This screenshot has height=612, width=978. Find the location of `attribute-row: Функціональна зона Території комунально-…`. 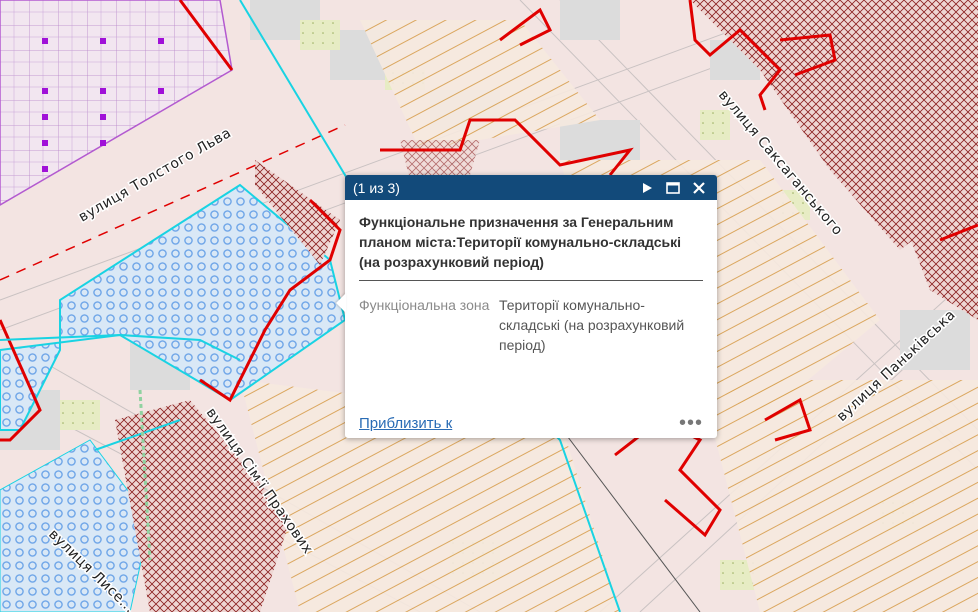

attribute-row: Функціональна зона Території комунально-… is located at coordinates (531, 325).